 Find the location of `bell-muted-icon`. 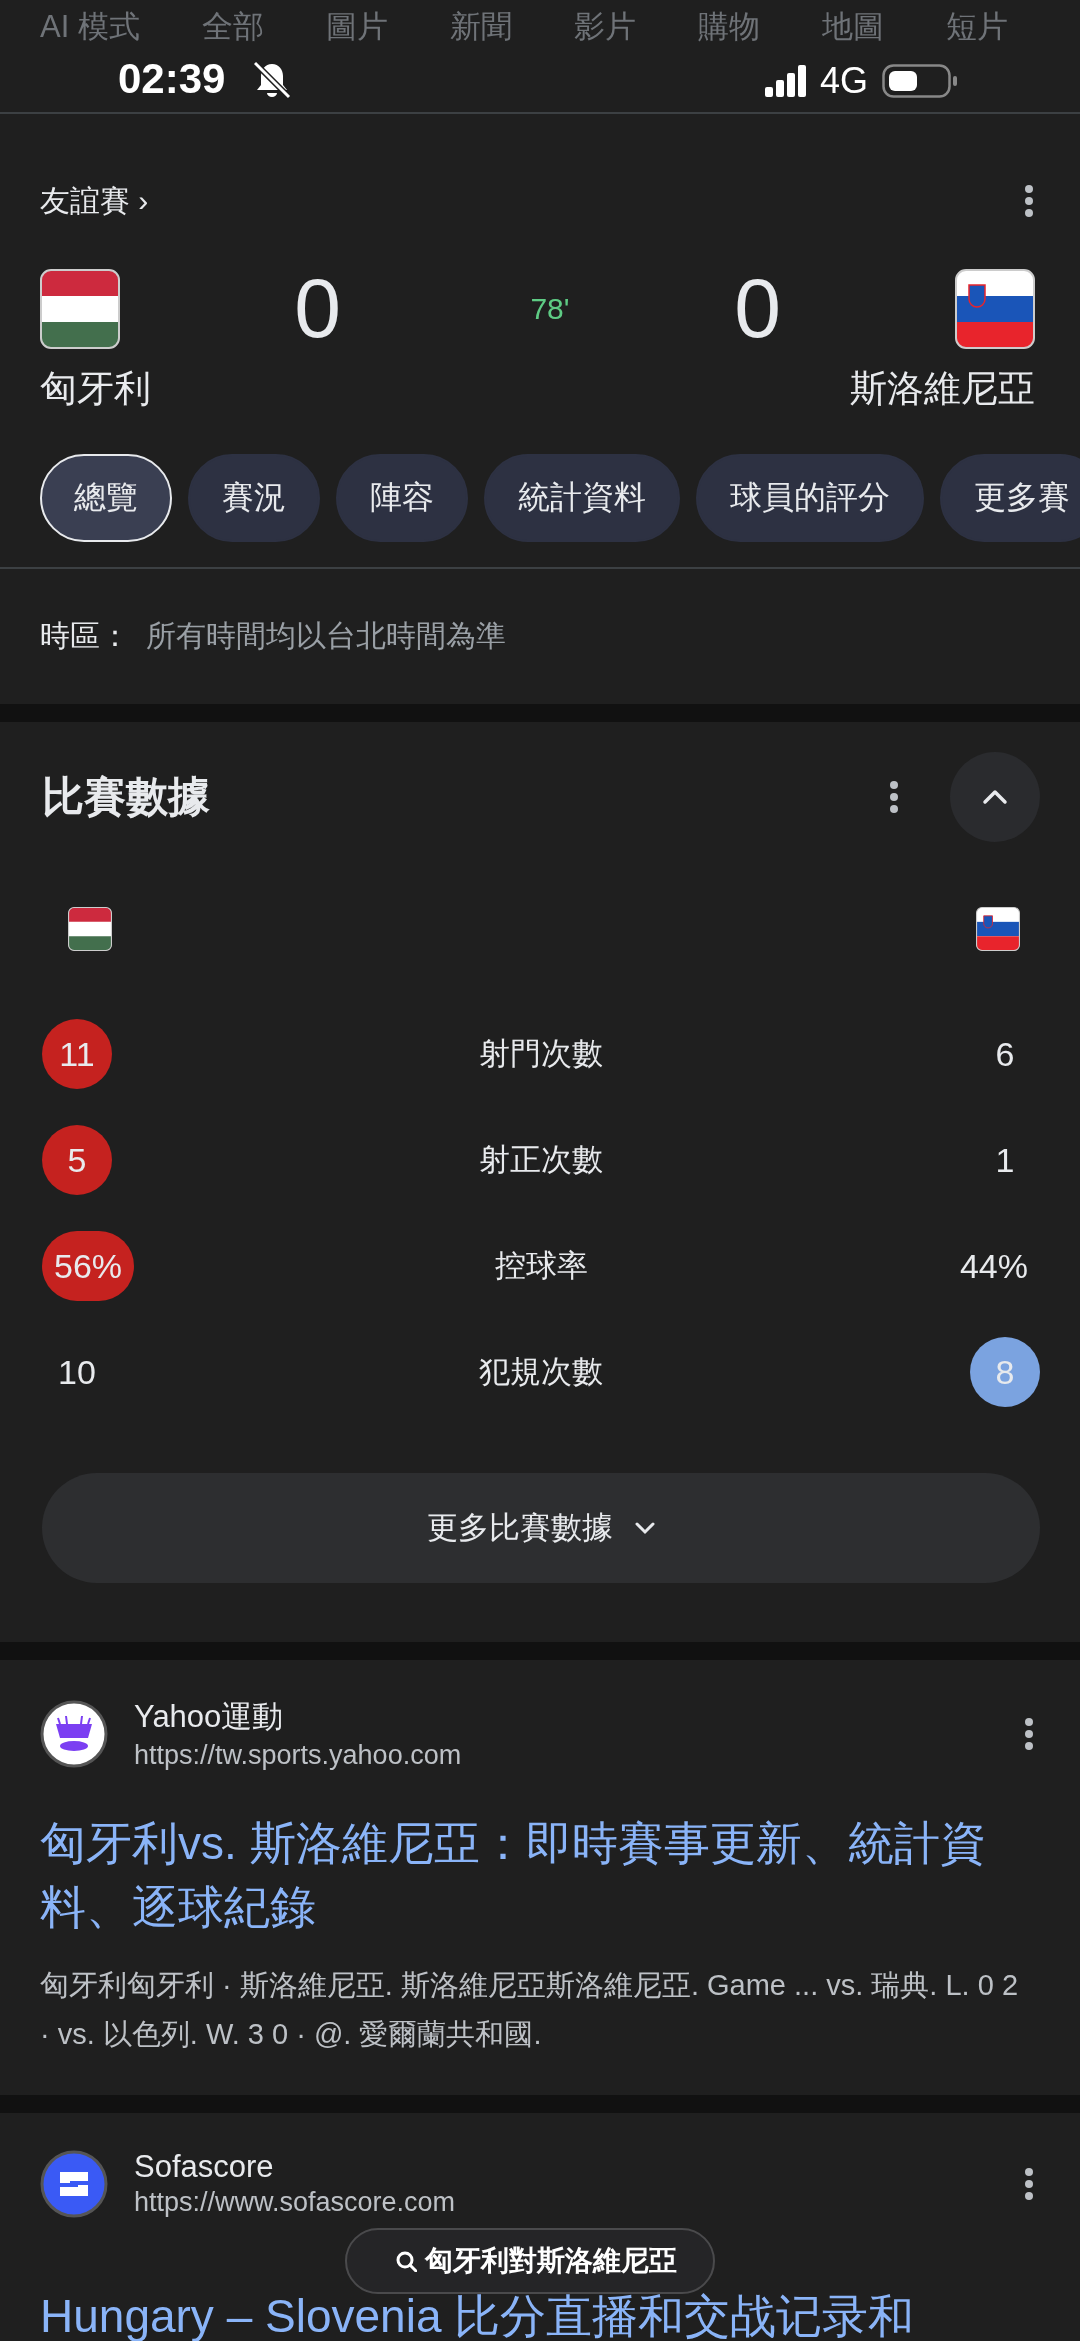

bell-muted-icon is located at coordinates (272, 80).